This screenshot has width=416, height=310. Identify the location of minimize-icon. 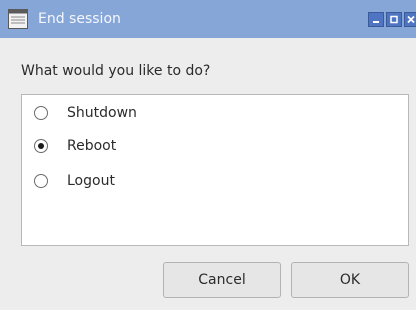
(376, 22).